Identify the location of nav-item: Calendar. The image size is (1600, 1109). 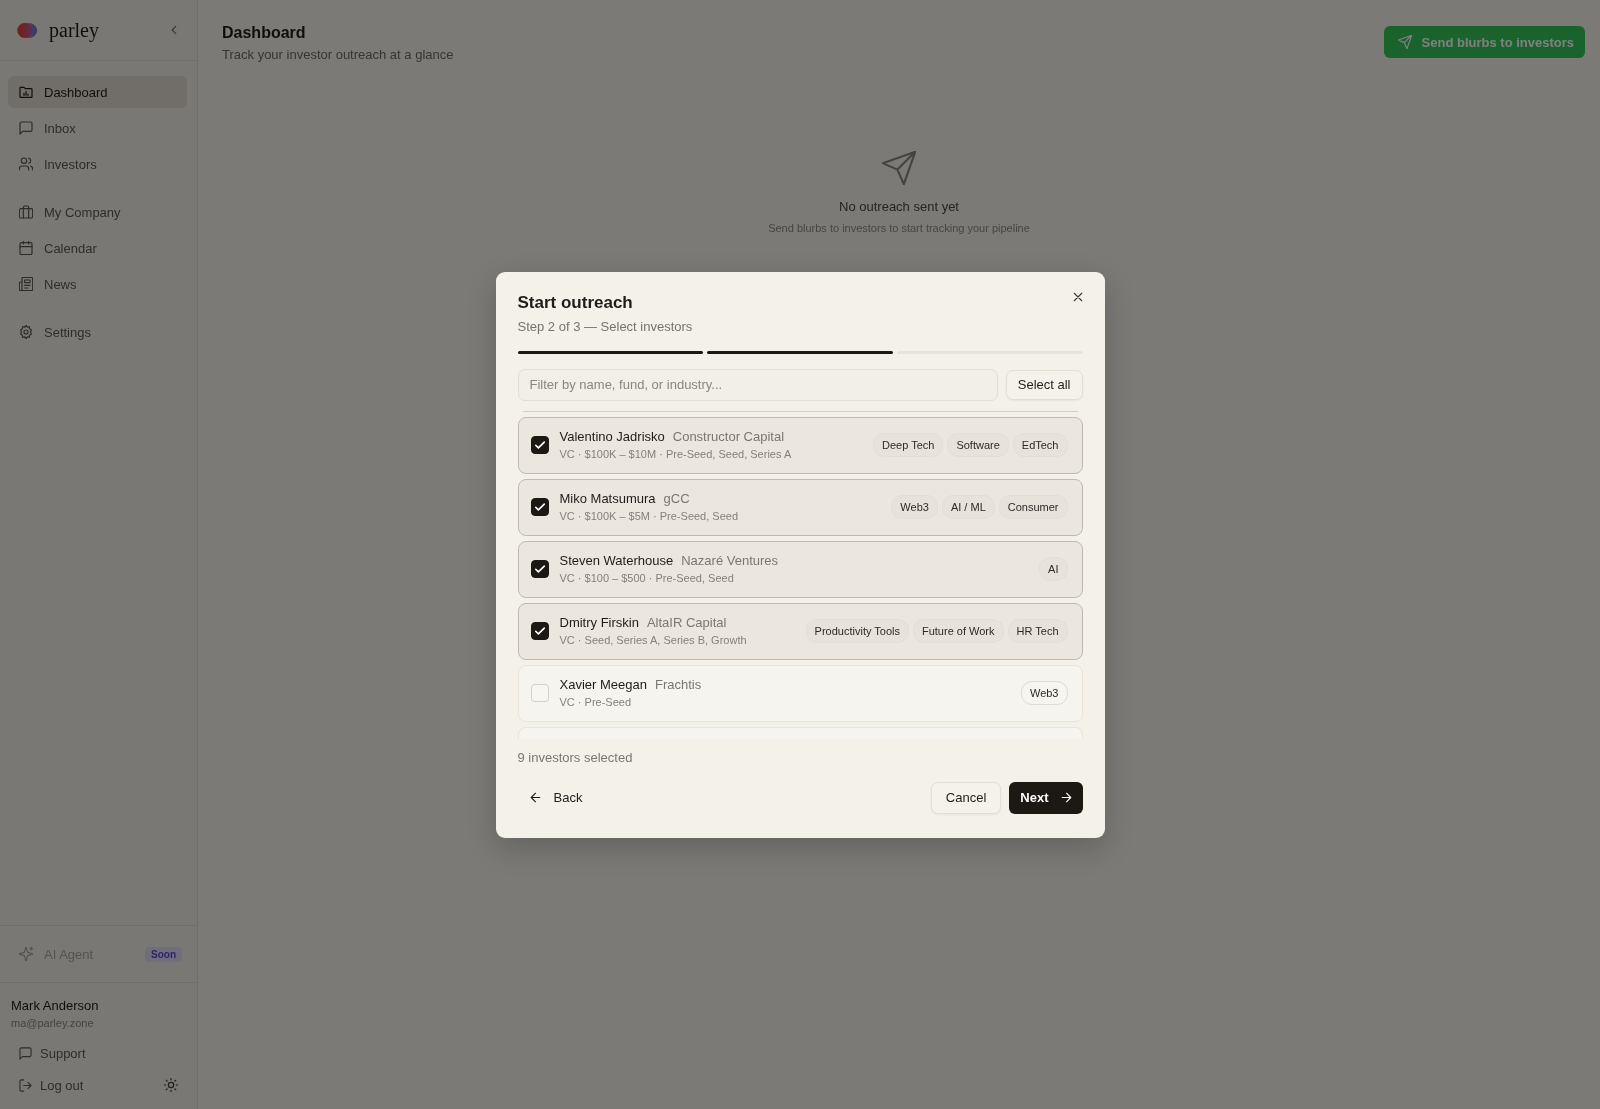
(97, 248).